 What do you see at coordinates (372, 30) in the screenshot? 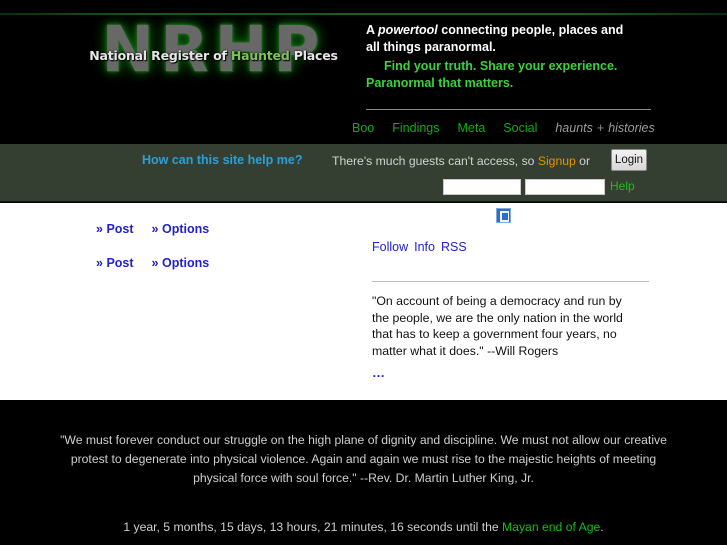
I see `tagline-line1-pre: A` at bounding box center [372, 30].